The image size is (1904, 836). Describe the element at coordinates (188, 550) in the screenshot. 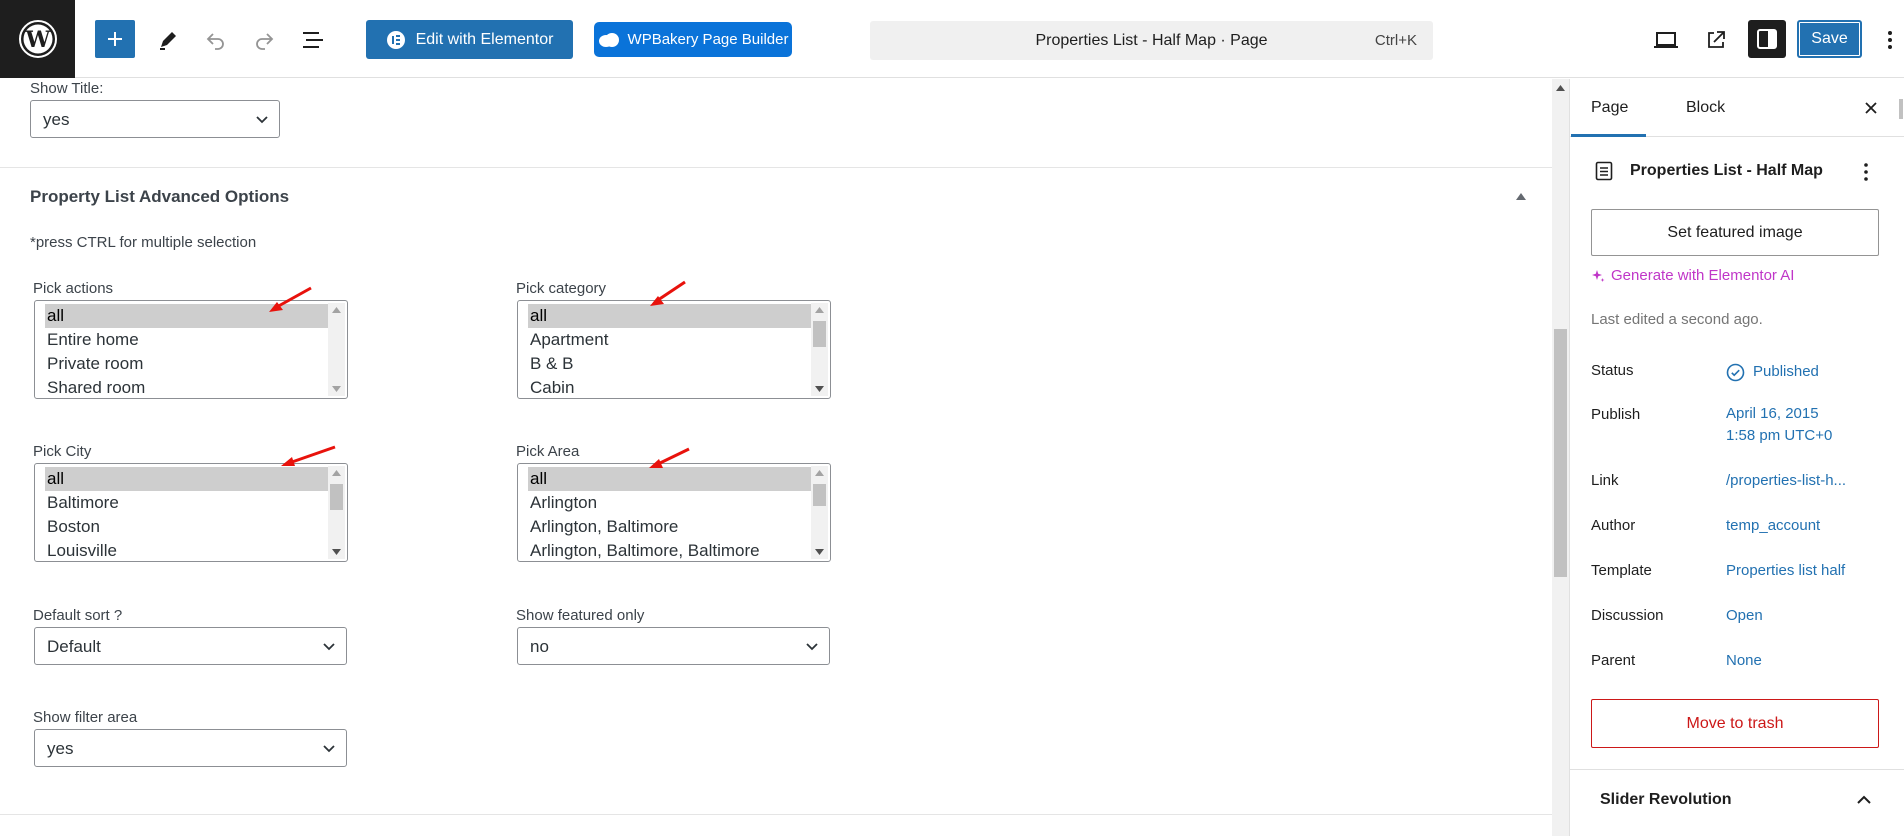

I see `listbox-option: Louisville` at that location.